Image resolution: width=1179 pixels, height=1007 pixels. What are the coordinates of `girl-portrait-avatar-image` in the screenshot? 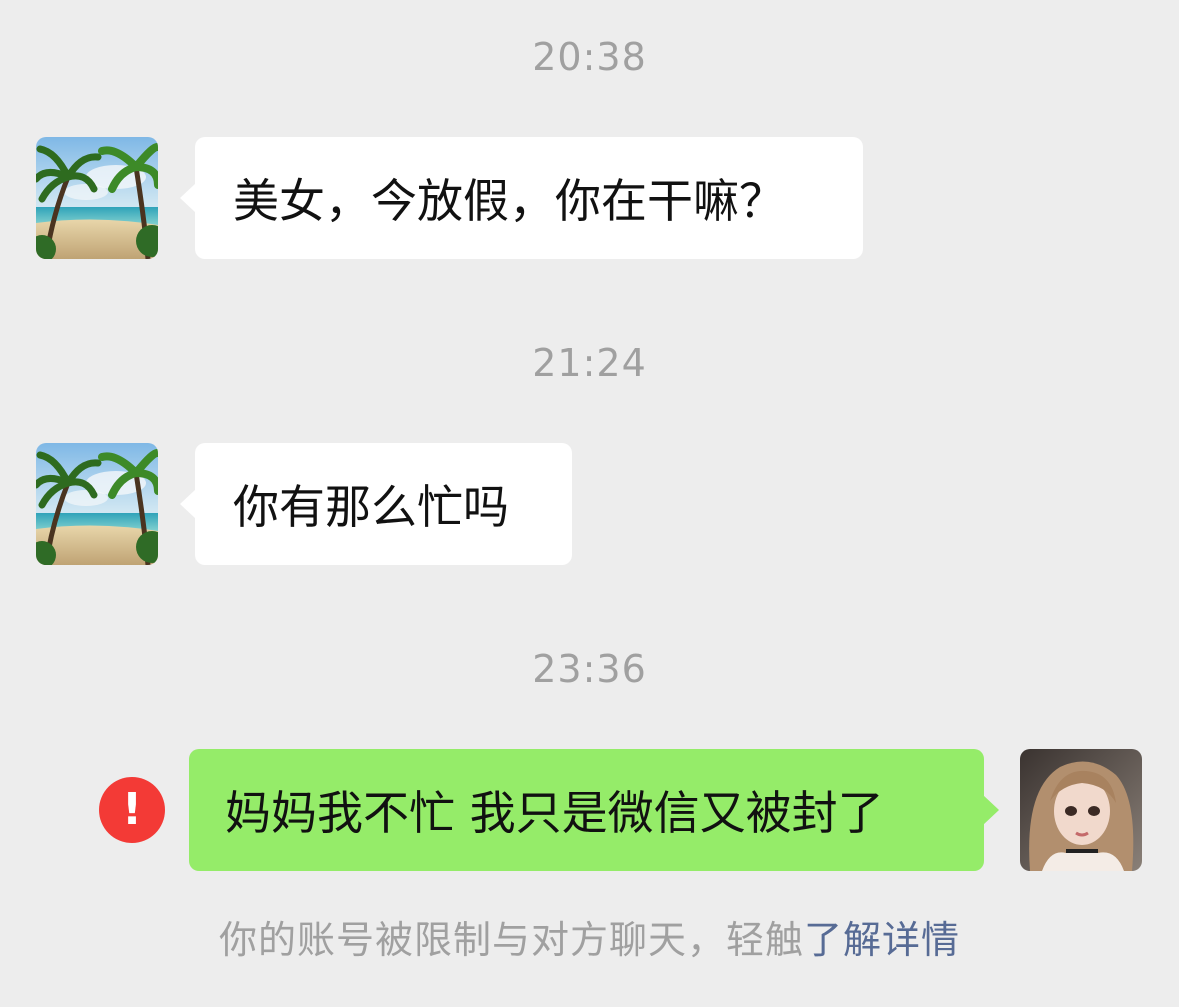 It's located at (1081, 810).